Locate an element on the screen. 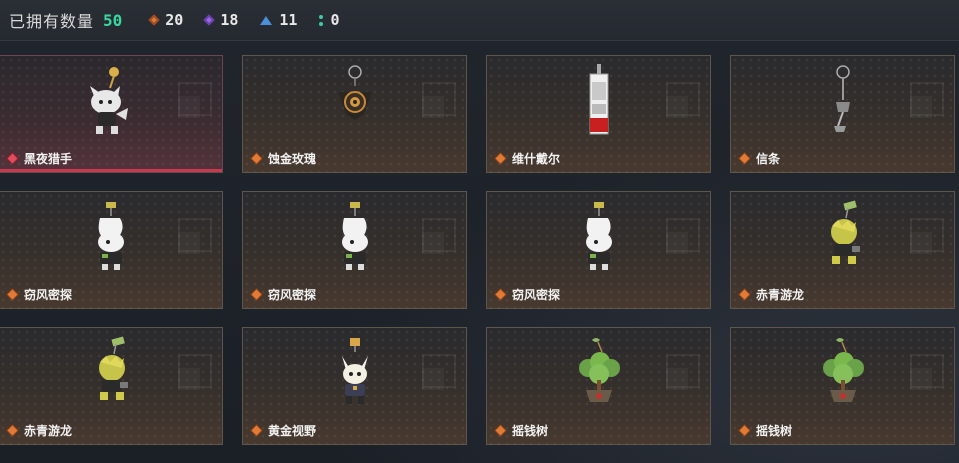 Image resolution: width=959 pixels, height=463 pixels. key-charm-icon is located at coordinates (841, 98).